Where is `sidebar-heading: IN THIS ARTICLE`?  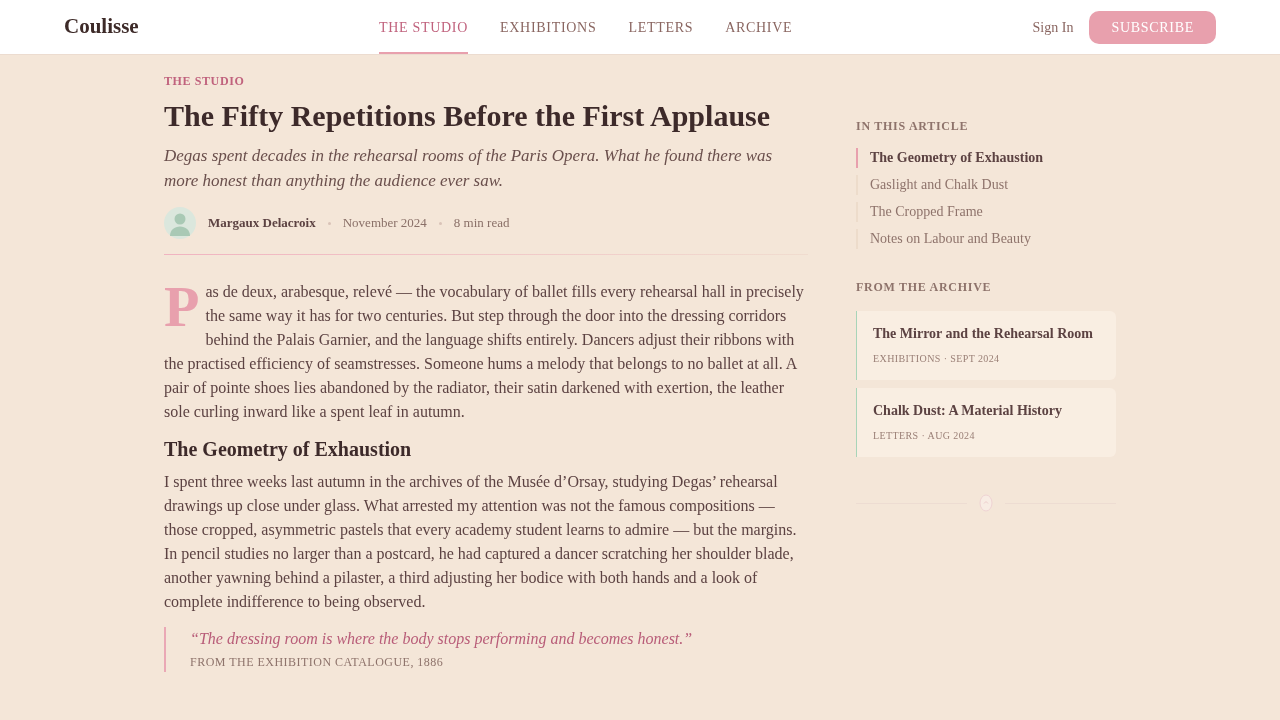
sidebar-heading: IN THIS ARTICLE is located at coordinates (913, 126).